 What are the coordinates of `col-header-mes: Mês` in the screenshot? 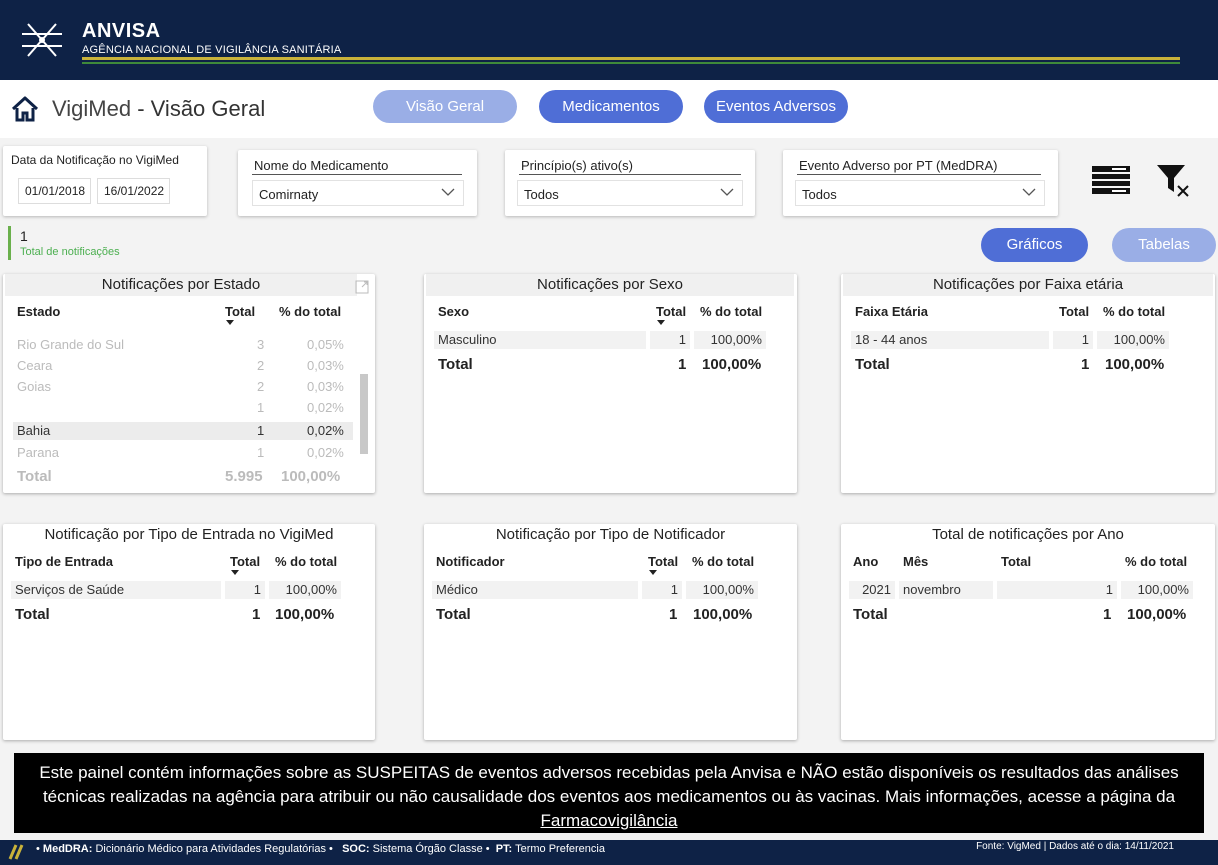 It's located at (915, 561).